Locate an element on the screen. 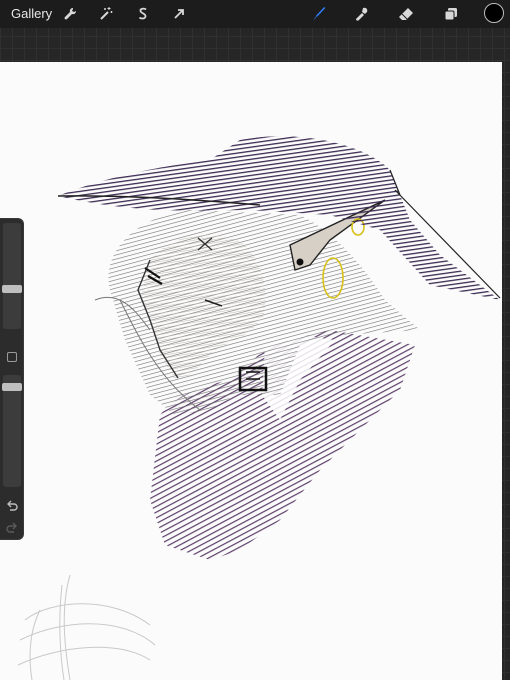 The width and height of the screenshot is (510, 680). opacity-thumb is located at coordinates (12, 387).